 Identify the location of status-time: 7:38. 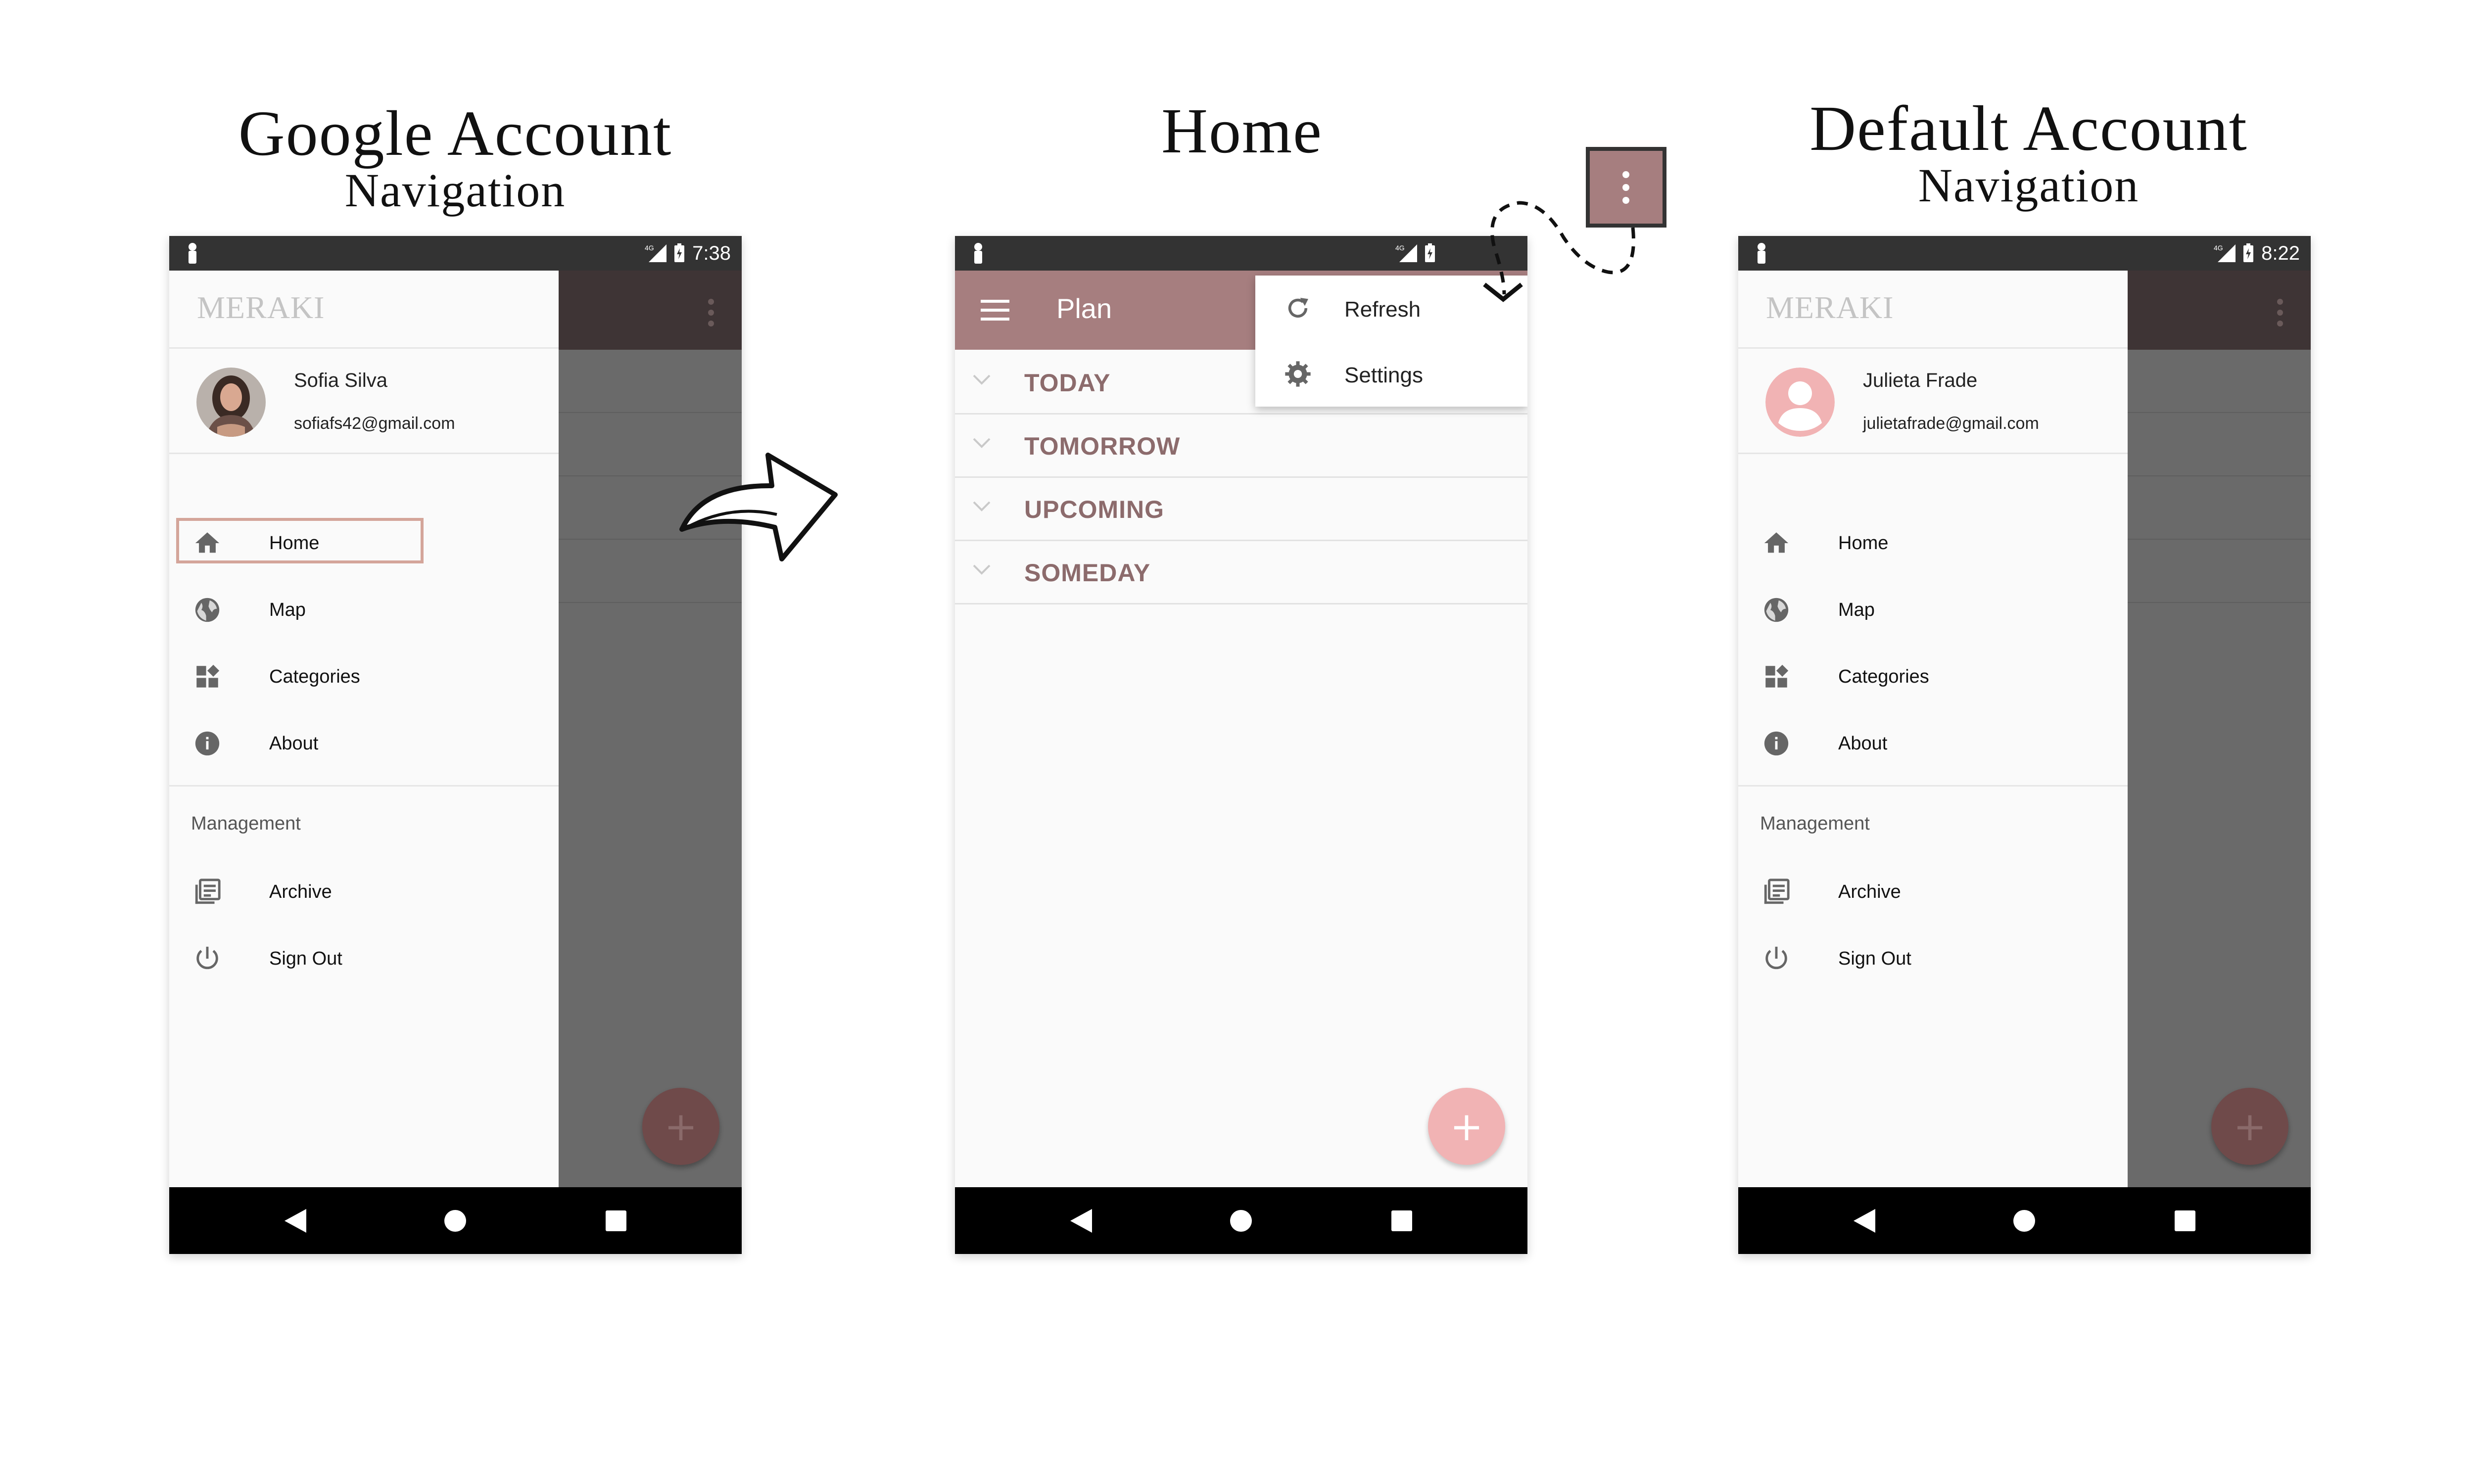
(712, 253).